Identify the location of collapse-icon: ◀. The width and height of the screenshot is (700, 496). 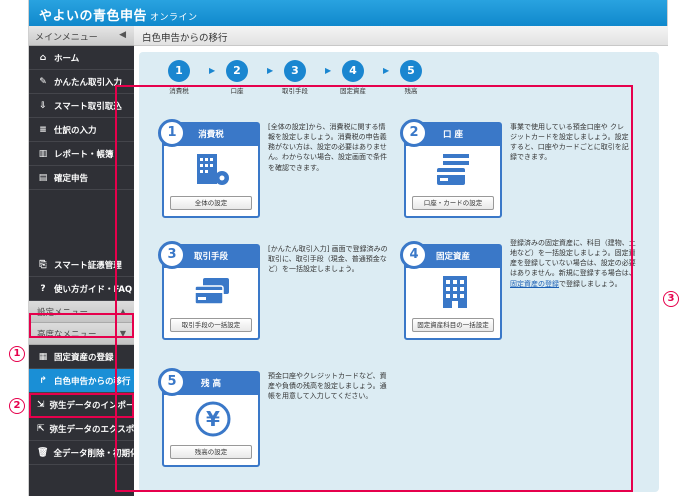
(122, 35).